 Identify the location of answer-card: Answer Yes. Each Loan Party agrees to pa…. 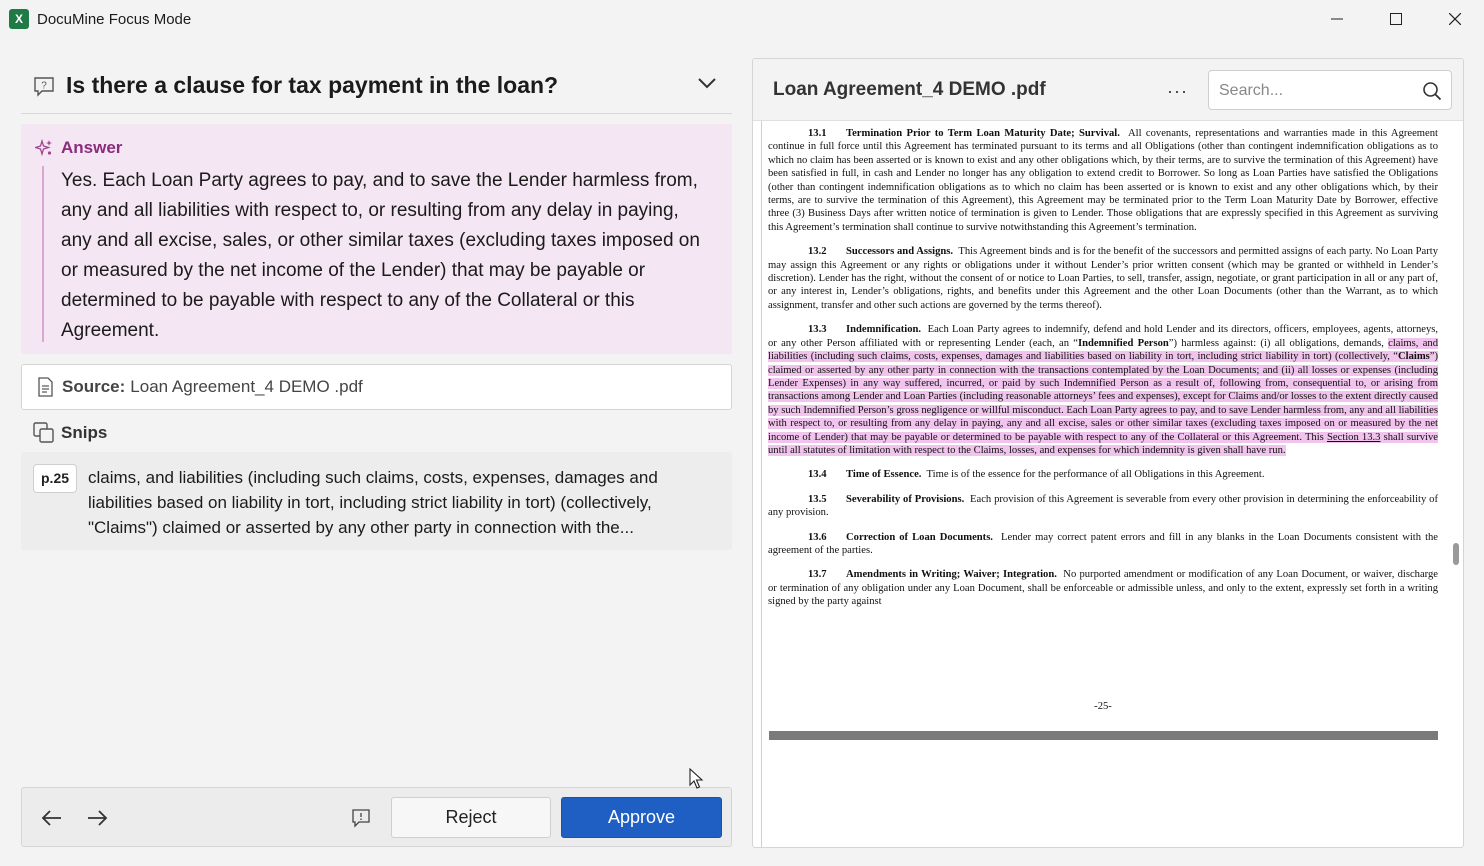
(376, 239).